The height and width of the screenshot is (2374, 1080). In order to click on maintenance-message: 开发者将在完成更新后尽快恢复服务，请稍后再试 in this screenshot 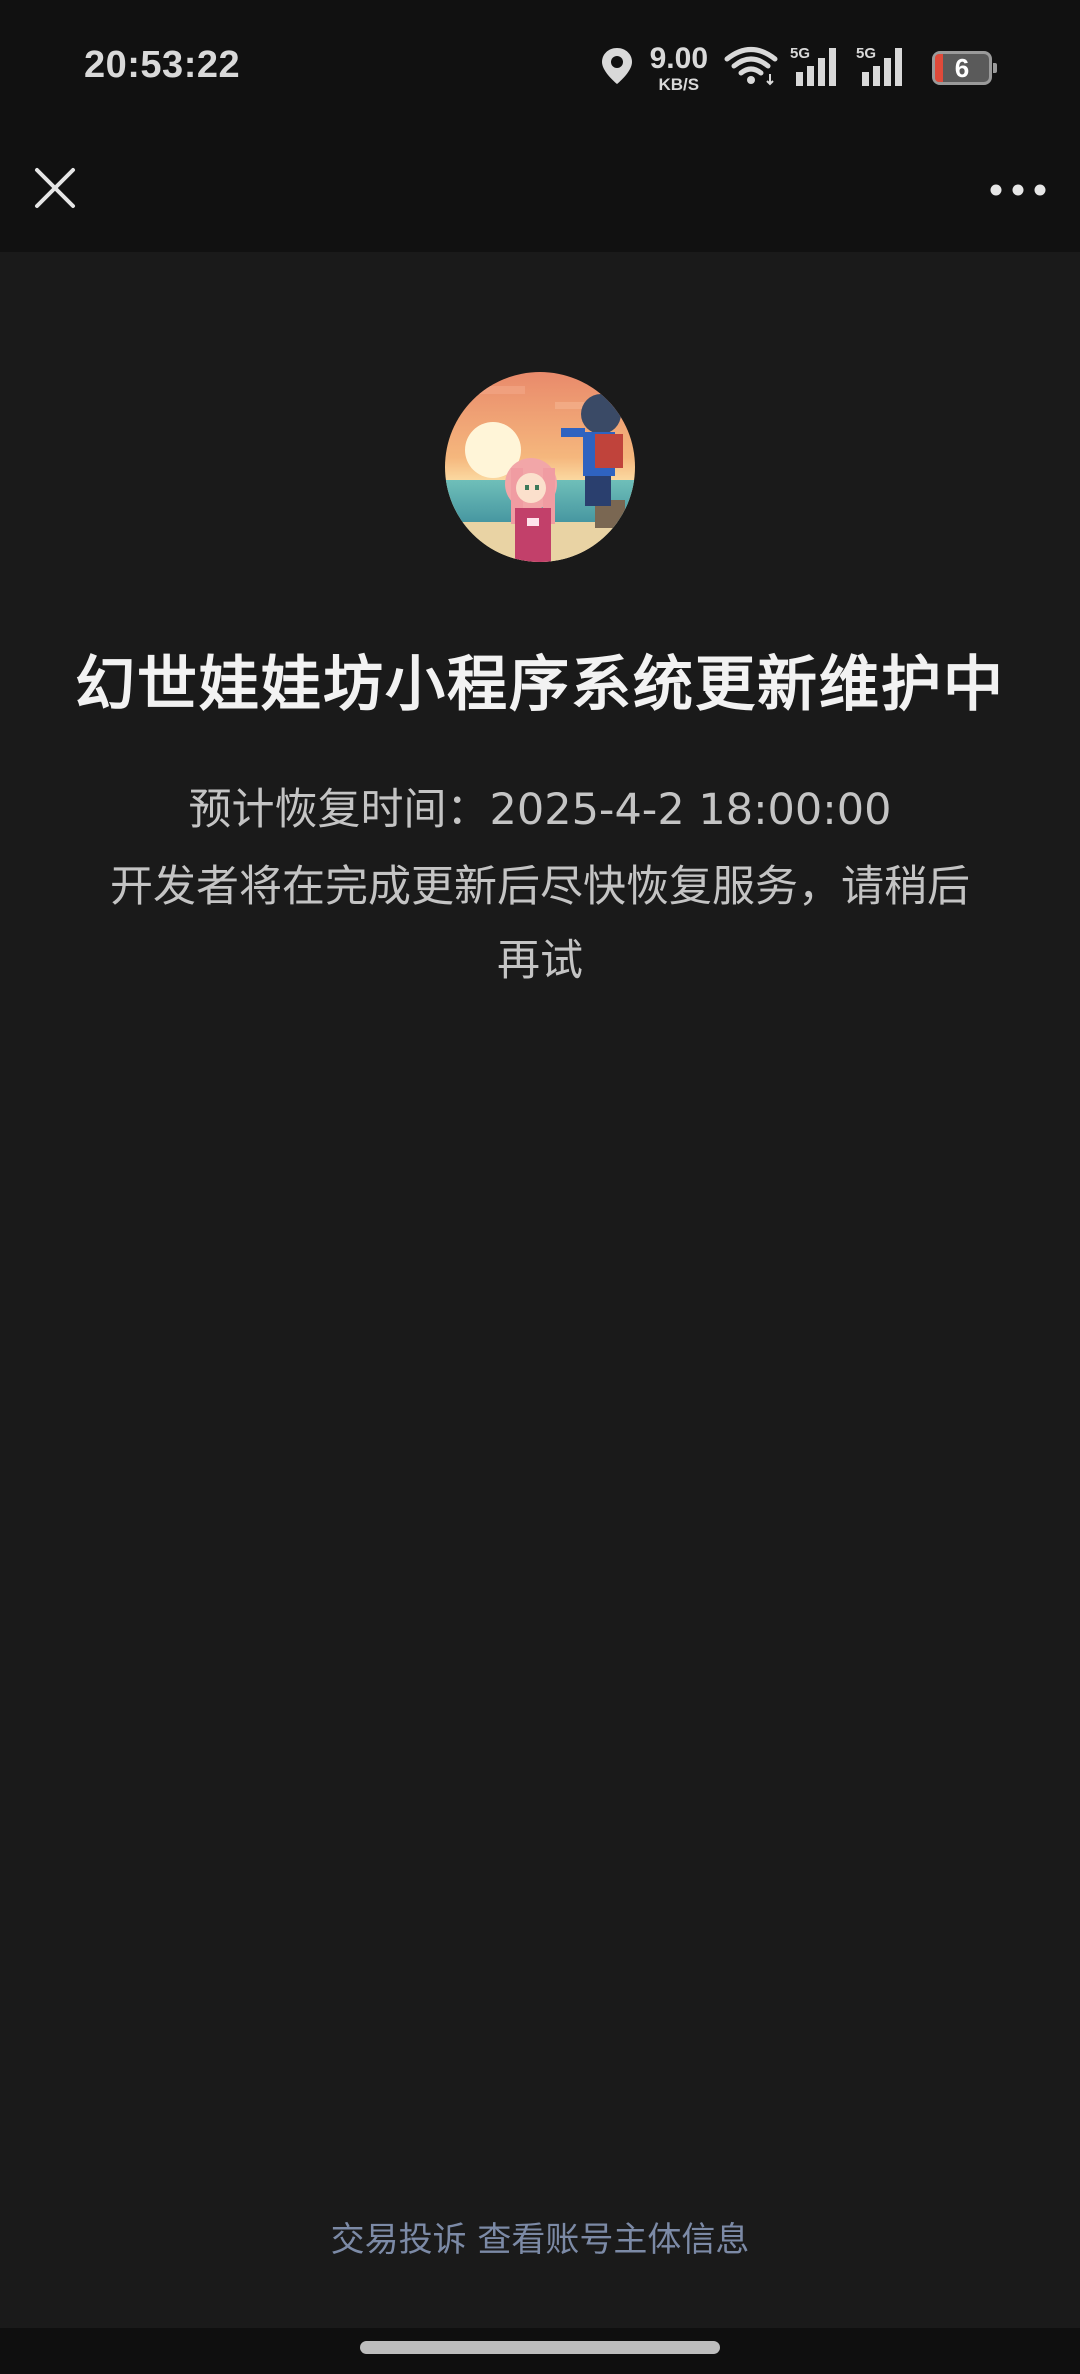, I will do `click(540, 924)`.